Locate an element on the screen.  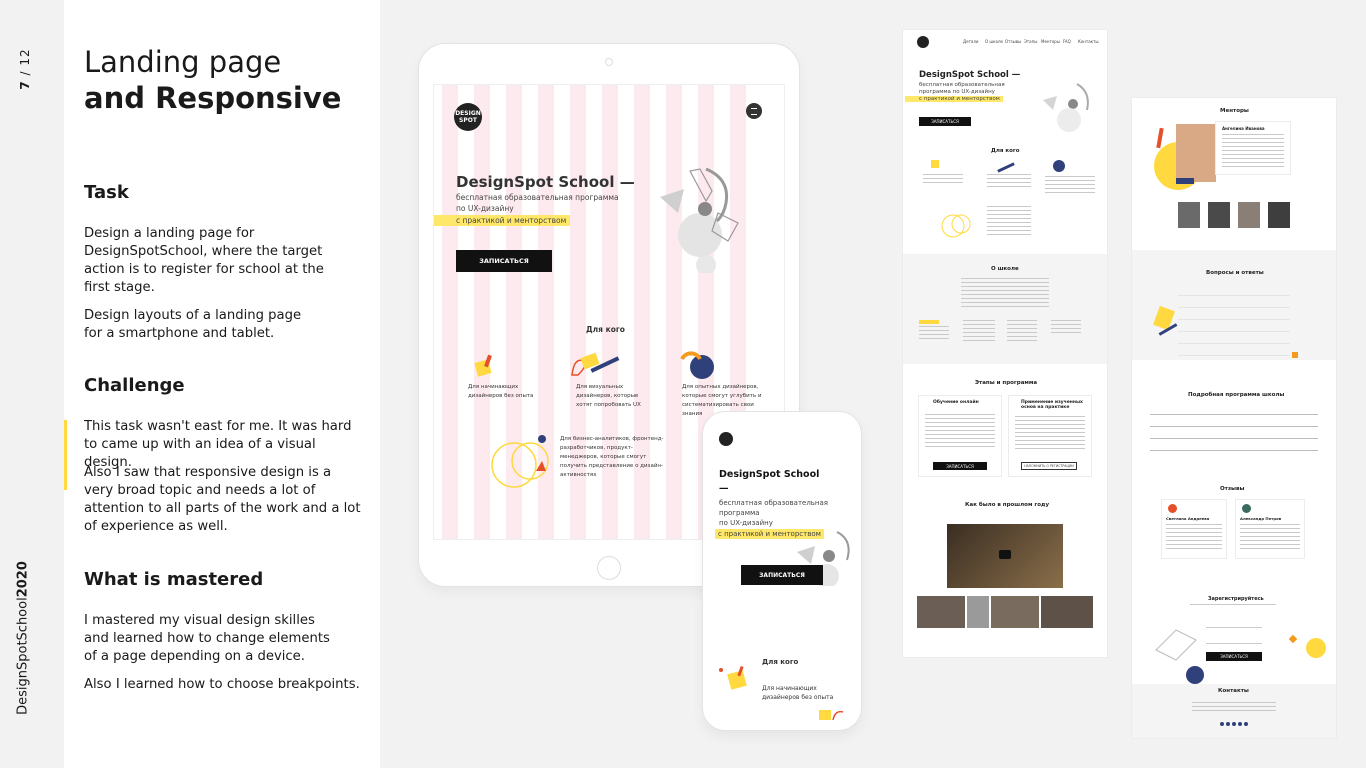
desk1-audience-4-text is located at coordinates (1009, 221).